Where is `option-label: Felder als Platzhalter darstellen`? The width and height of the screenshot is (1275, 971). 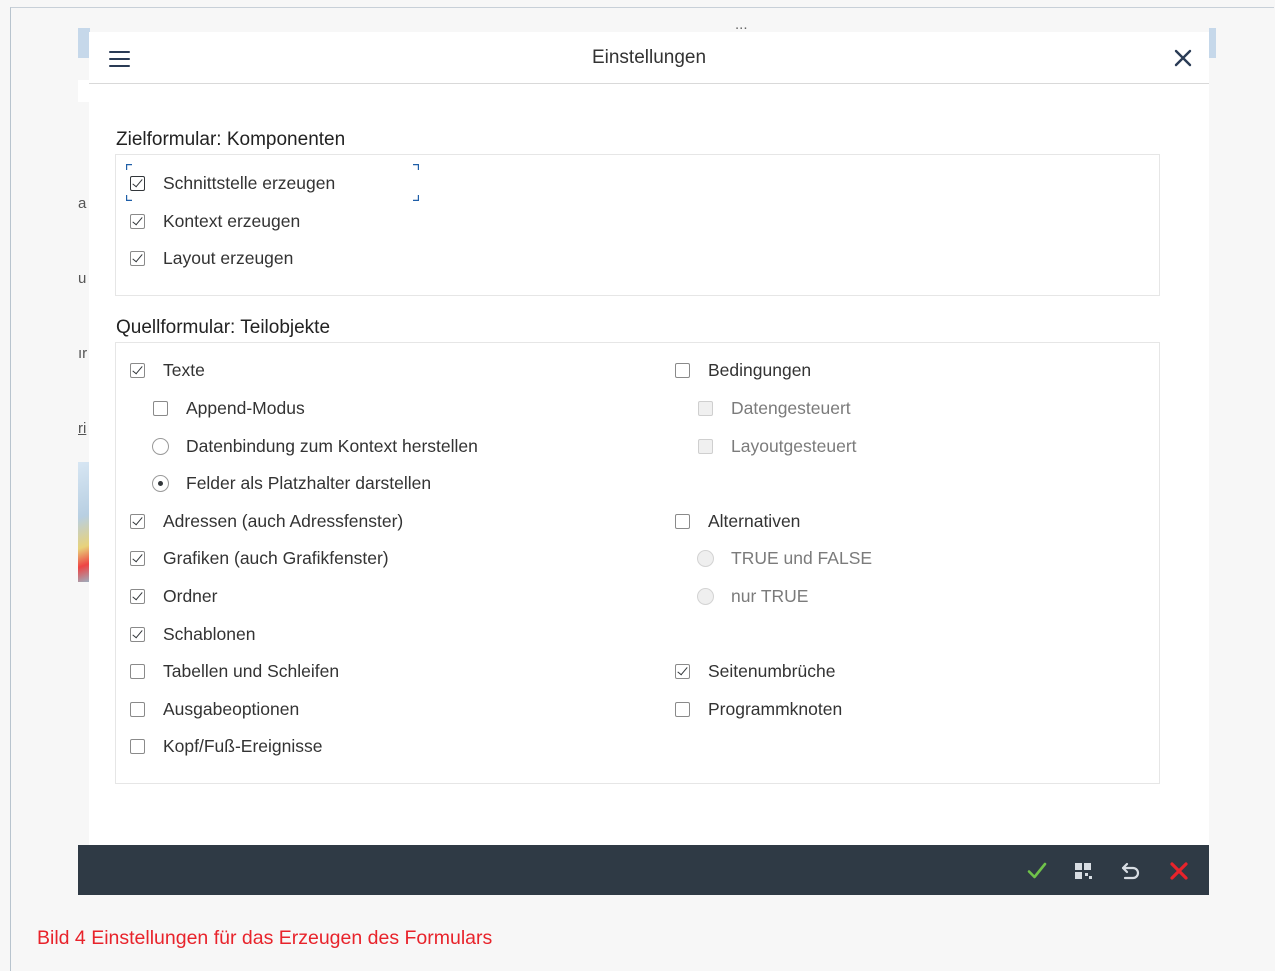
option-label: Felder als Platzhalter darstellen is located at coordinates (309, 483).